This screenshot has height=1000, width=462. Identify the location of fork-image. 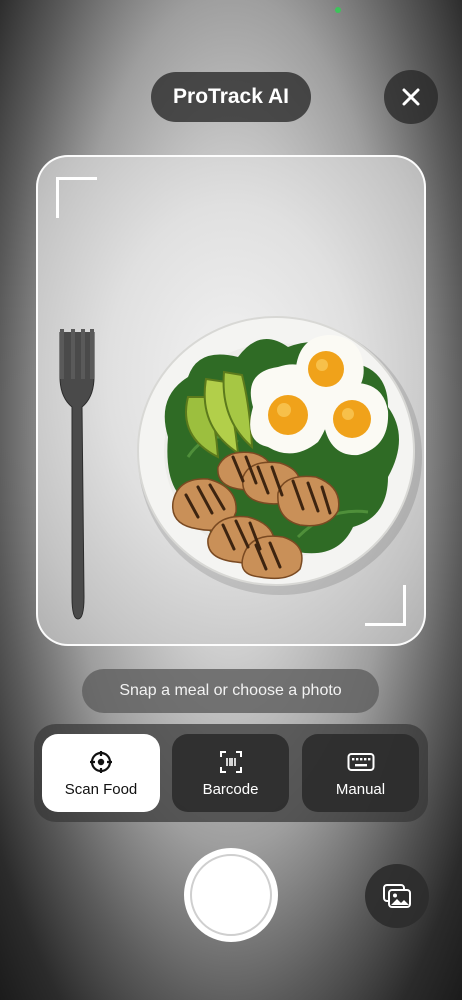
(77, 474).